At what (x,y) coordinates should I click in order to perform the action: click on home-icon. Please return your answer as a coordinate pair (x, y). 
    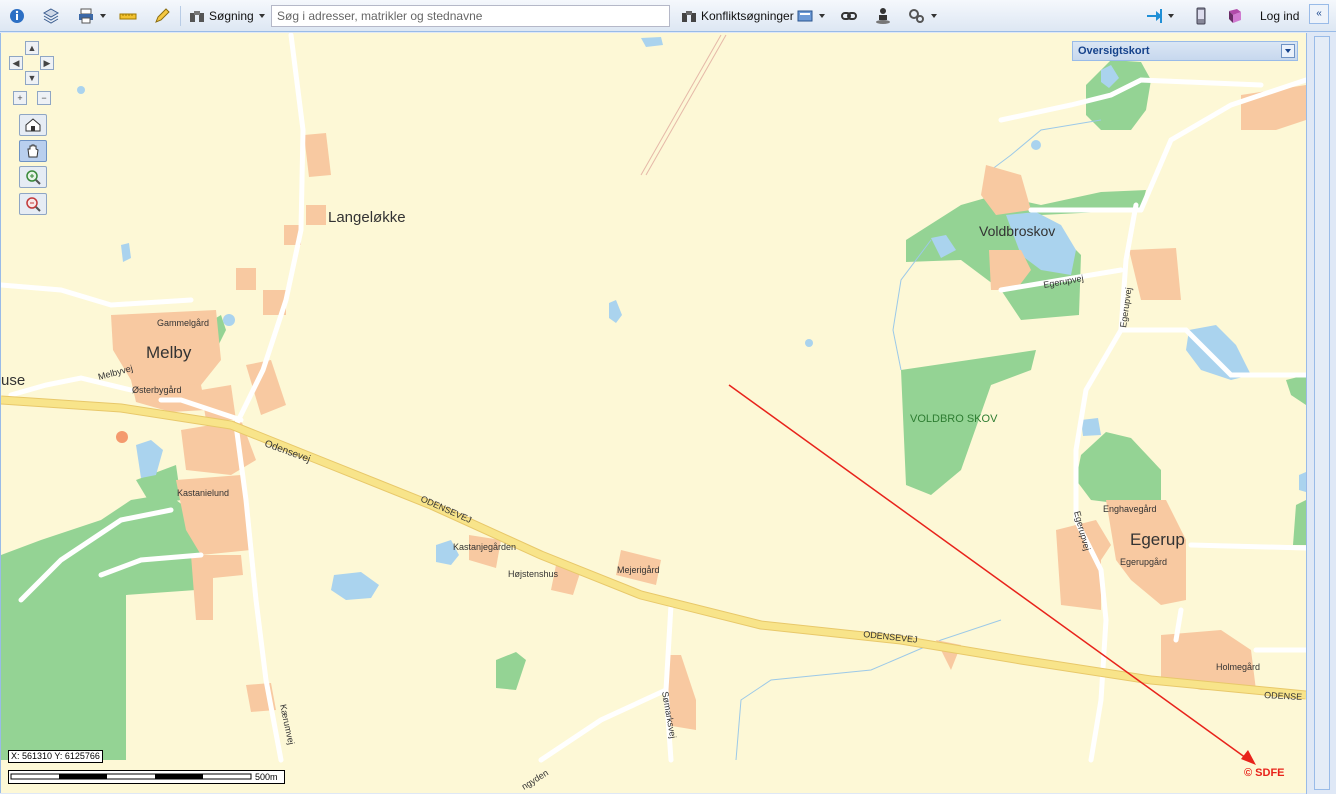
    Looking at the image, I should click on (33, 125).